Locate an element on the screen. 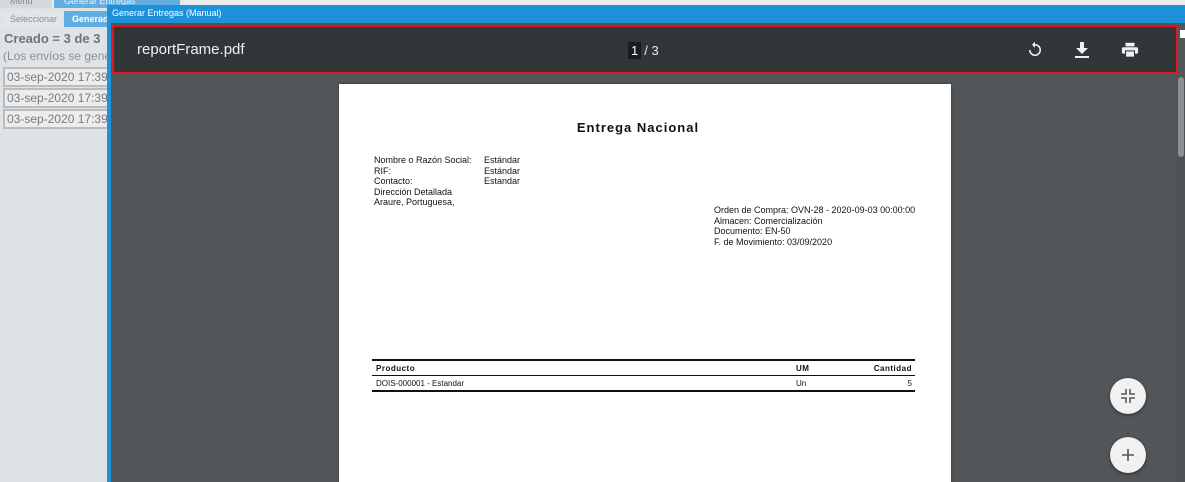 The height and width of the screenshot is (482, 1185). order-line: Almacen: Comercialización is located at coordinates (768, 220).